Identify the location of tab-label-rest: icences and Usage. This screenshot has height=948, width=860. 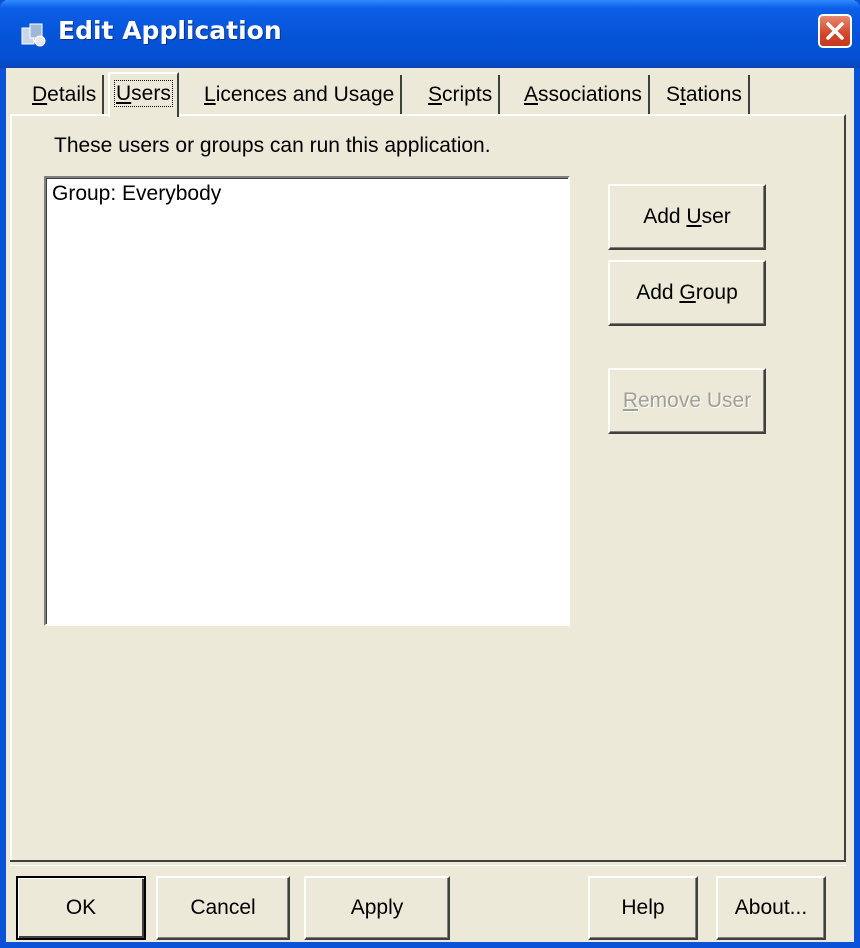
(305, 94).